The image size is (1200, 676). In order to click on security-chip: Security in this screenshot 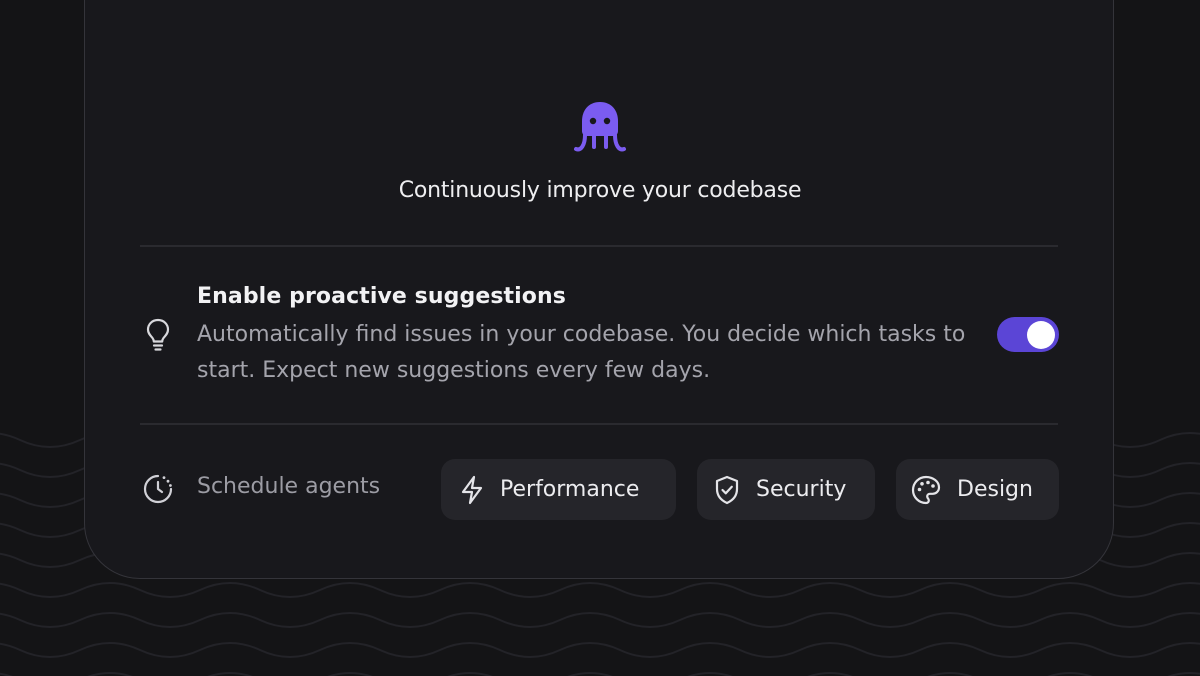, I will do `click(786, 489)`.